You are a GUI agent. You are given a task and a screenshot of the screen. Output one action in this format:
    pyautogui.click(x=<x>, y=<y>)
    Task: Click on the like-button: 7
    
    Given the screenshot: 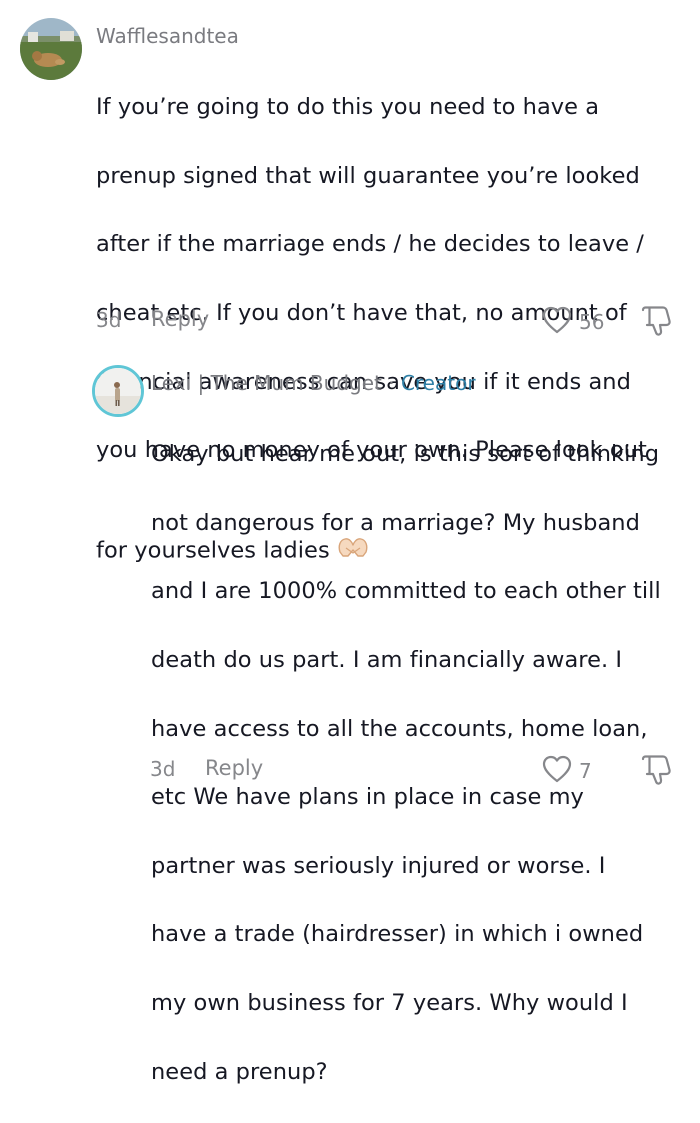 What is the action you would take?
    pyautogui.click(x=566, y=771)
    